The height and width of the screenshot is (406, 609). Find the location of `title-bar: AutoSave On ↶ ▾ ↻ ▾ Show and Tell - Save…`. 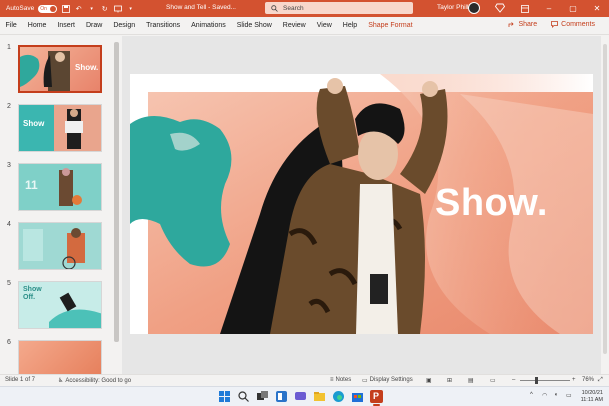

title-bar: AutoSave On ↶ ▾ ↻ ▾ Show and Tell - Save… is located at coordinates (304, 8).